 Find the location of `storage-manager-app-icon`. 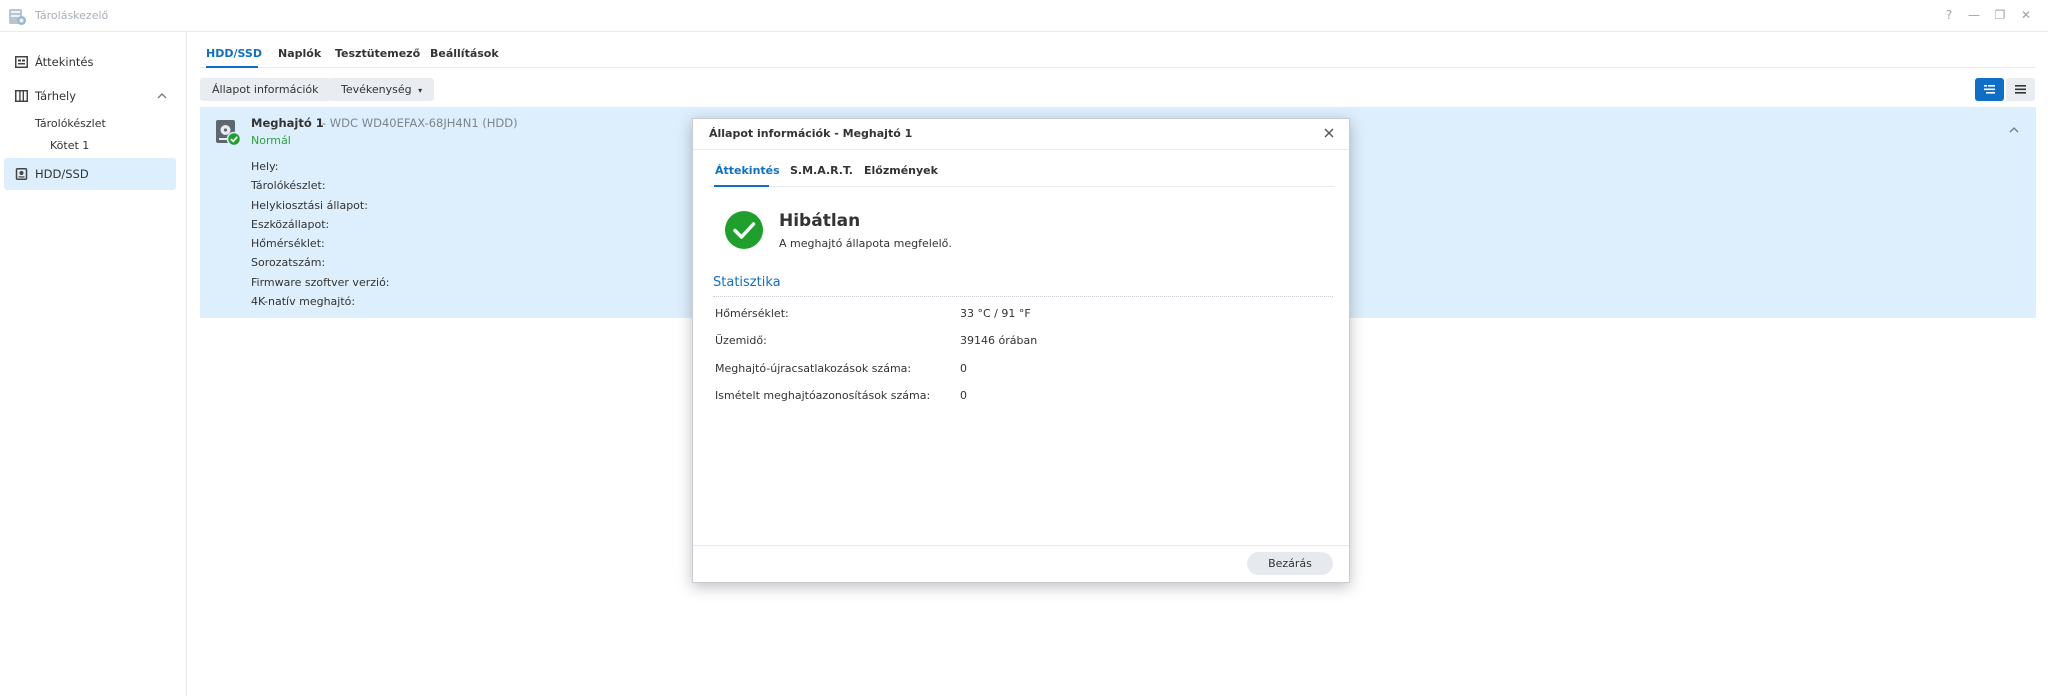

storage-manager-app-icon is located at coordinates (17, 17).